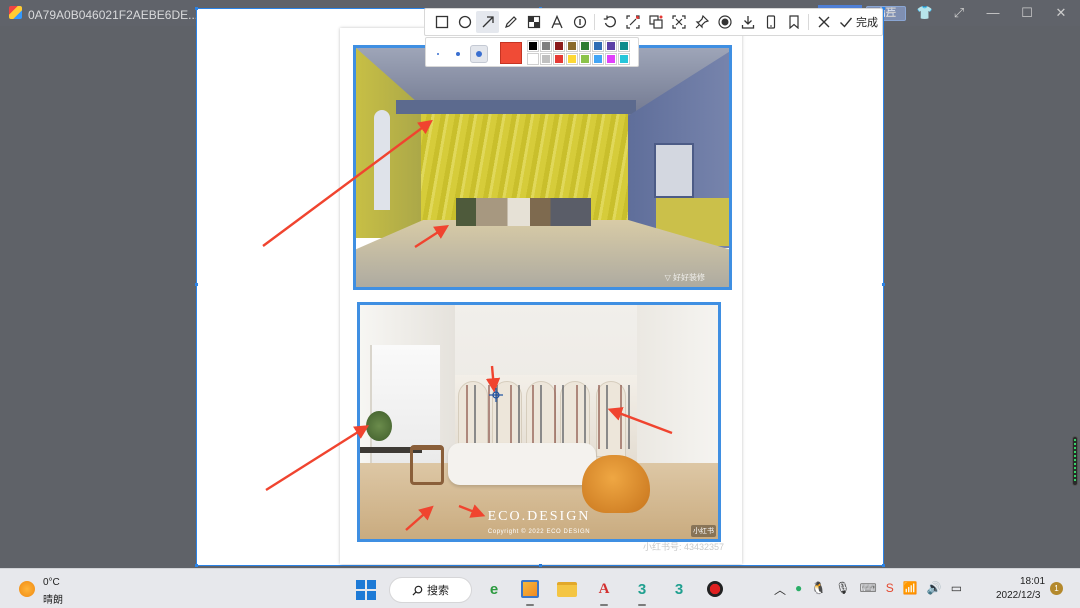 The width and height of the screenshot is (1080, 608). I want to click on system-tray: ︿ ● 🐧 🎙 ⌨ S 📶 🔊 ▭, so click(868, 589).